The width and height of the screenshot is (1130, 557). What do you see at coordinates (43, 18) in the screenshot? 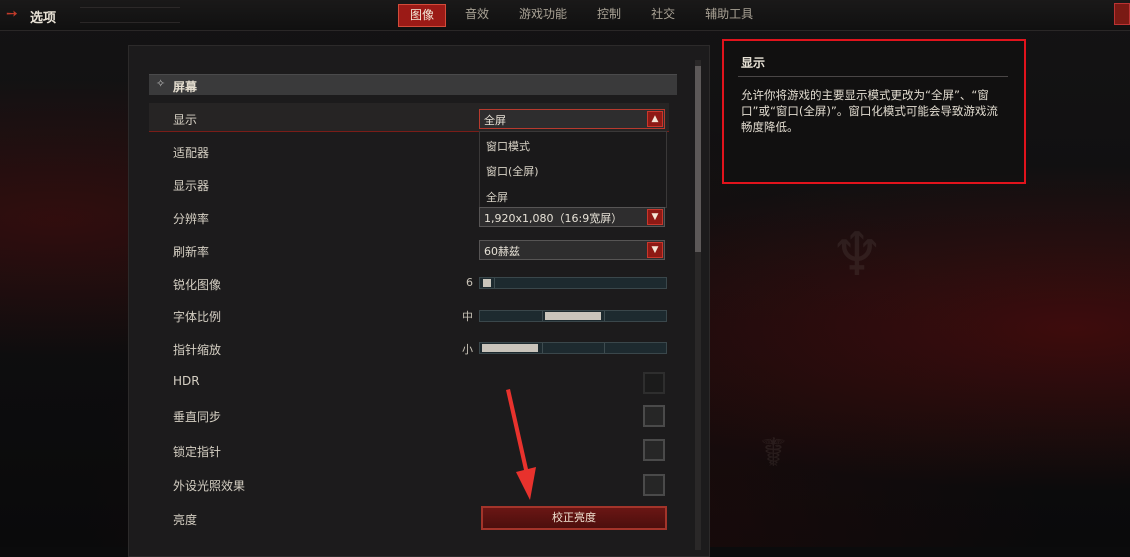
I see `app-title: 选项` at bounding box center [43, 18].